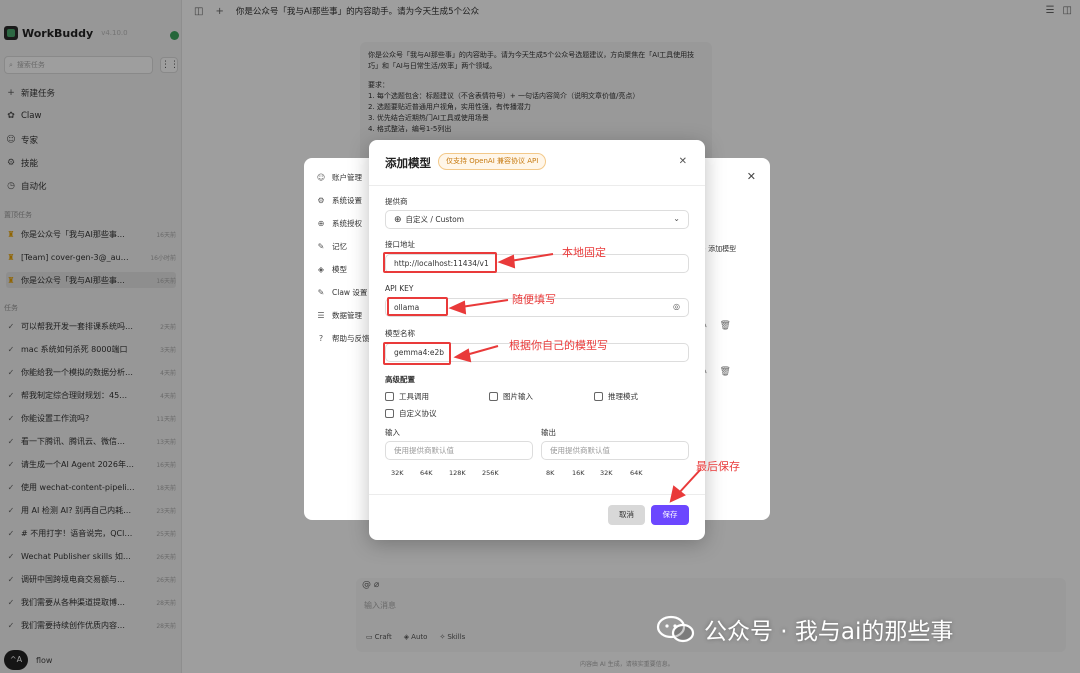  Describe the element at coordinates (558, 345) in the screenshot. I see `model-annotation: 根据你自己的模型写` at that location.